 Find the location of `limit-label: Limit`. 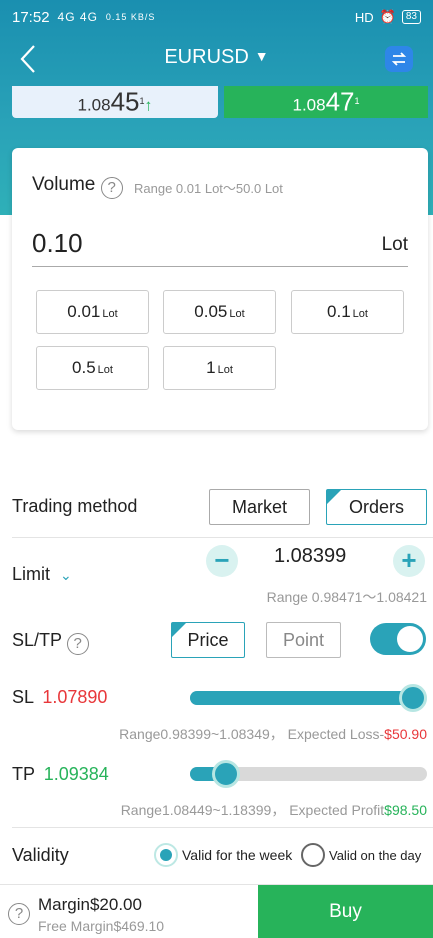

limit-label: Limit is located at coordinates (31, 574).